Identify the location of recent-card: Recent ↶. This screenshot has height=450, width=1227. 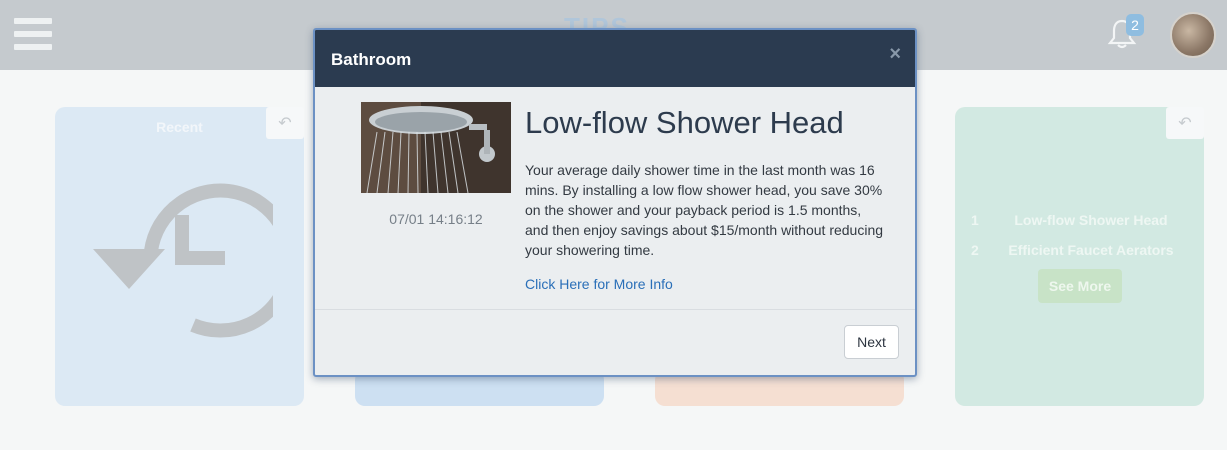
(179, 256).